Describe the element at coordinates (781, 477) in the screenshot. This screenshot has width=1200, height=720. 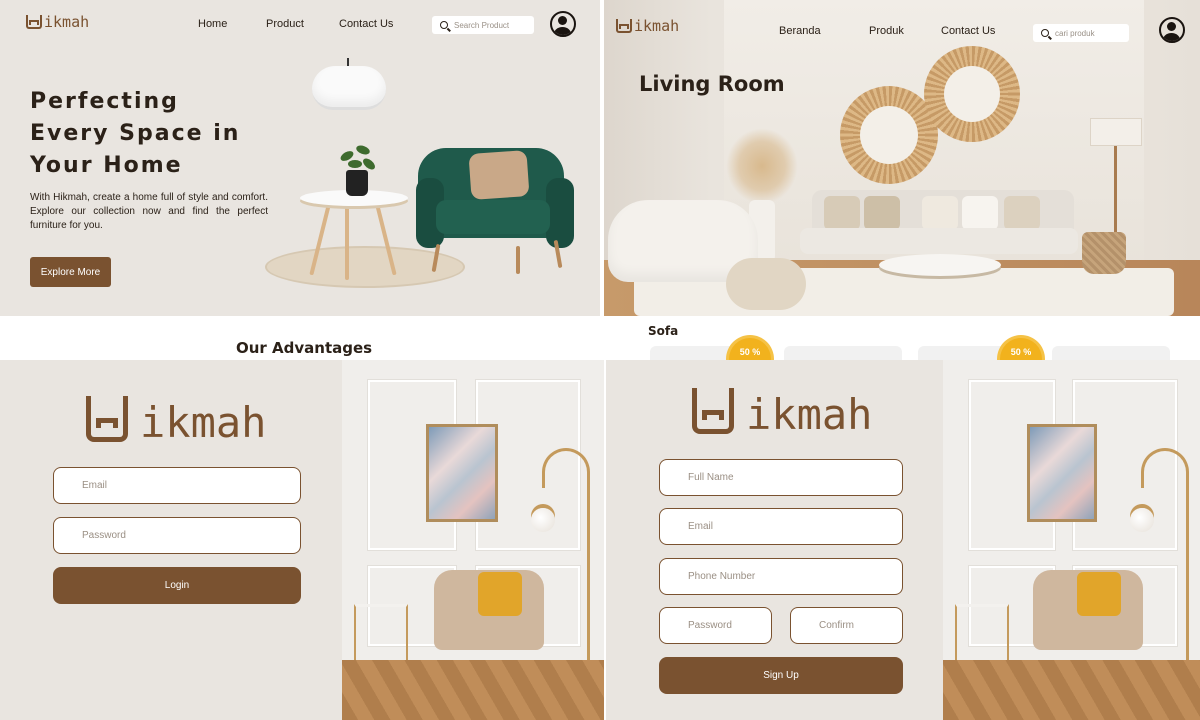
I see `full-name-field: Full Name` at that location.